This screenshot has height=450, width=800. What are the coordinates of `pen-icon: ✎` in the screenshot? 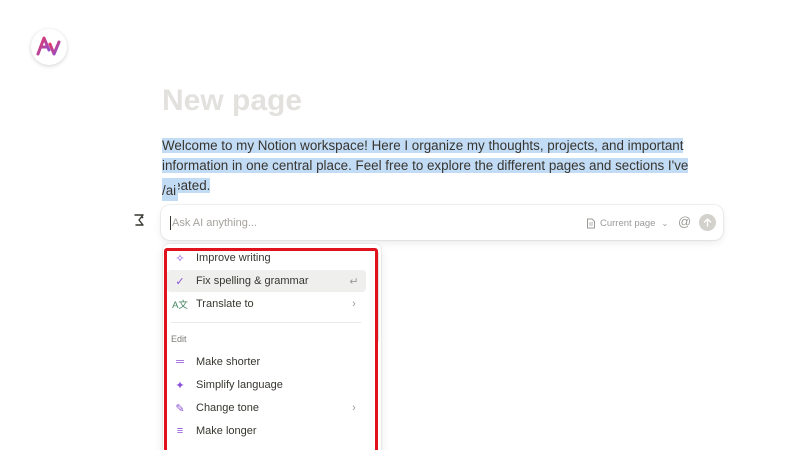 It's located at (180, 408).